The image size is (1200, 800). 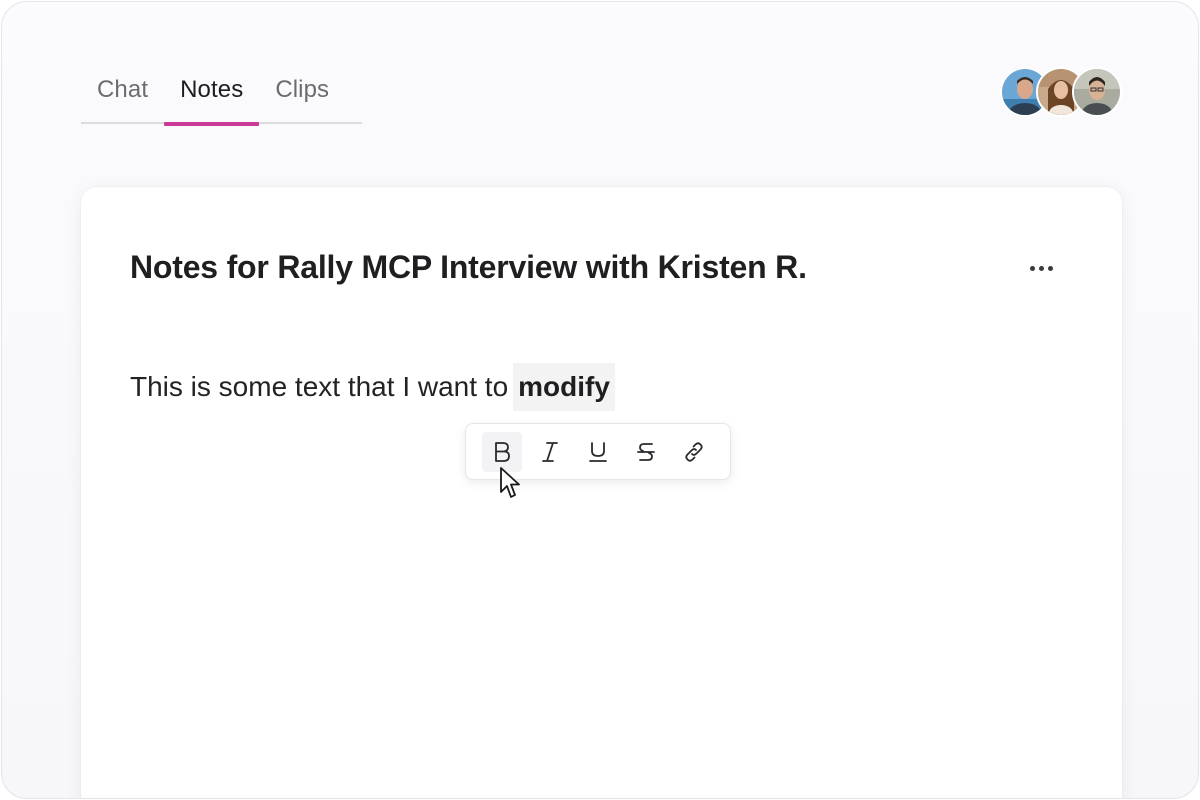 I want to click on italic-icon, so click(x=550, y=451).